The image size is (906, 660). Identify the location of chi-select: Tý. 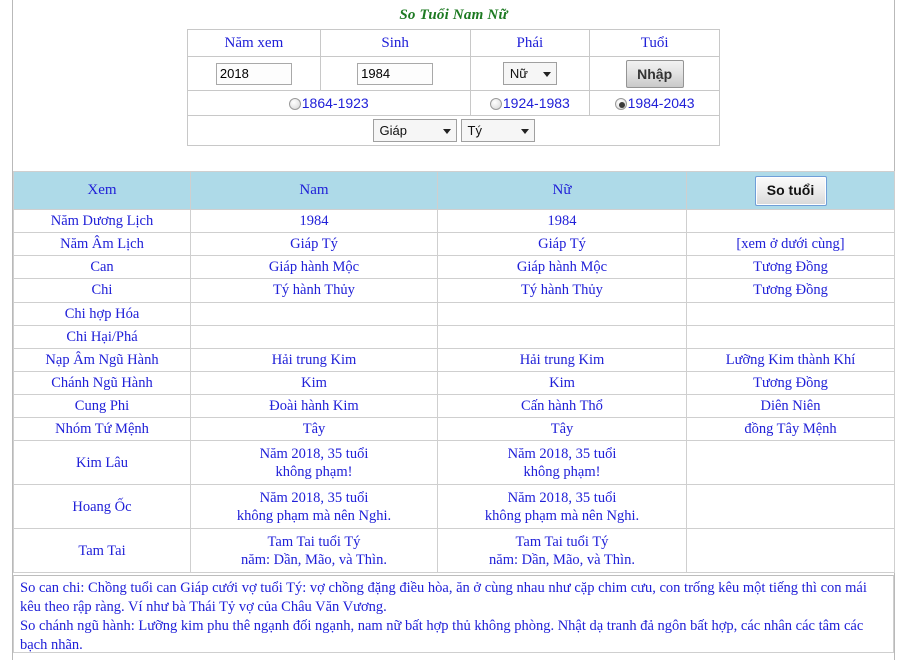
(497, 130).